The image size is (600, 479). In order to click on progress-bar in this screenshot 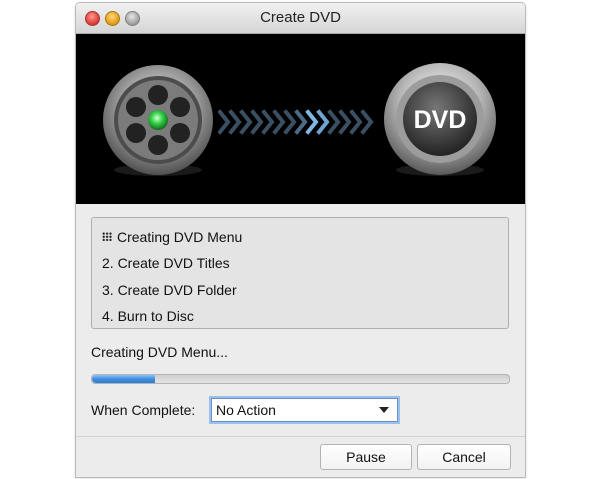, I will do `click(300, 379)`.